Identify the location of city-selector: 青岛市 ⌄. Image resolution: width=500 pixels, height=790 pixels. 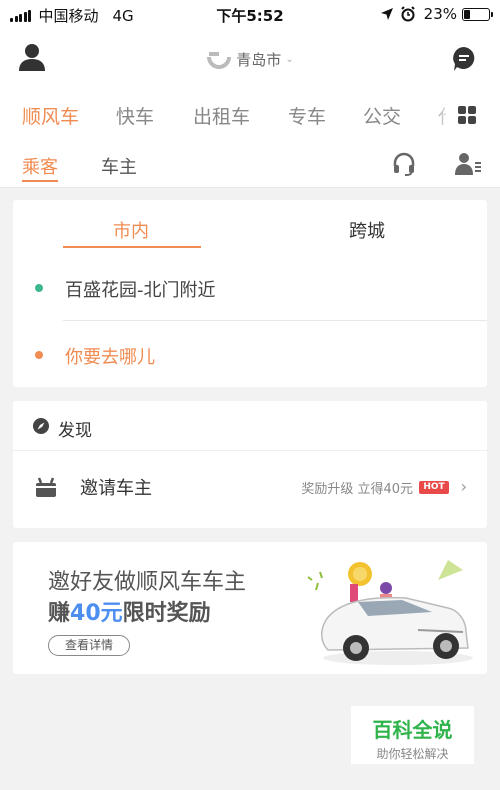
(250, 59).